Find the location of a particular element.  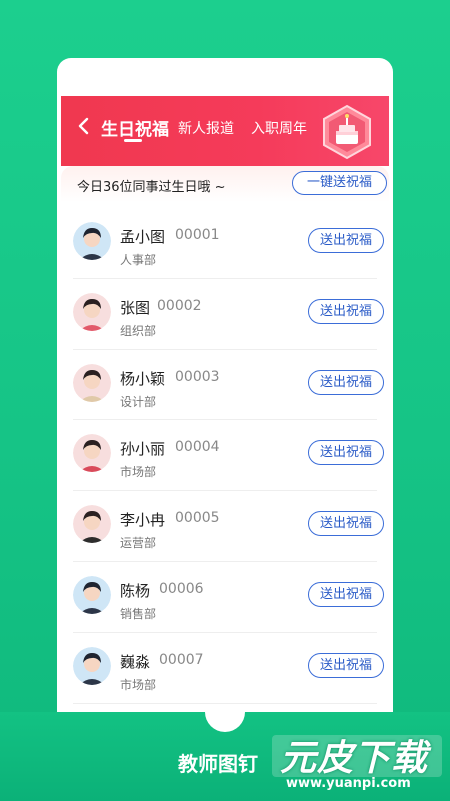

employee-department: 组织部 is located at coordinates (138, 330).